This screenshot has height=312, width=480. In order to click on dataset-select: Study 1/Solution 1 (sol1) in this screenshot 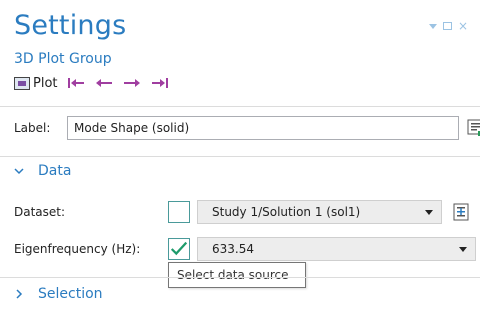, I will do `click(319, 212)`.